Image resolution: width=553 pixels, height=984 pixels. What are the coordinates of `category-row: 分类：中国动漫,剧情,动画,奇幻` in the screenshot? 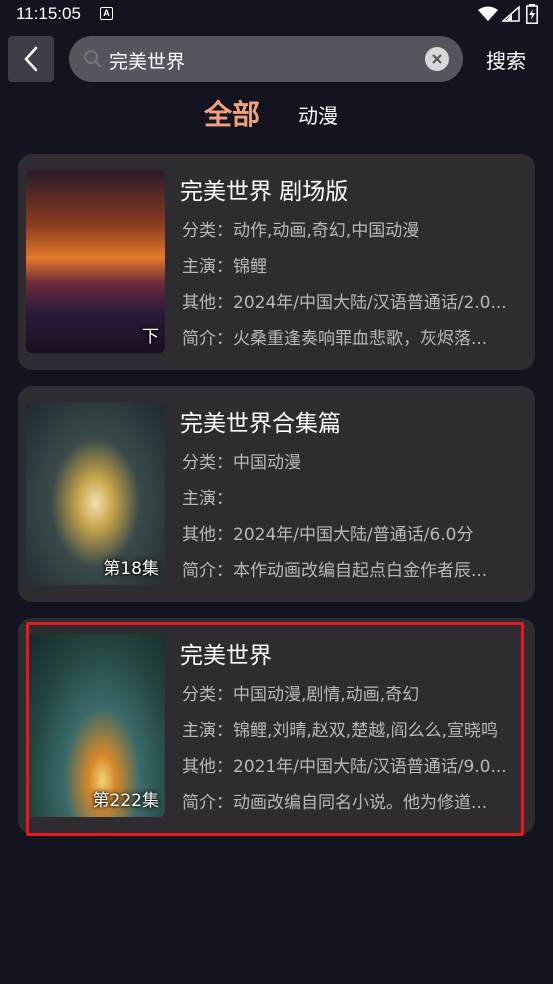 It's located at (301, 695).